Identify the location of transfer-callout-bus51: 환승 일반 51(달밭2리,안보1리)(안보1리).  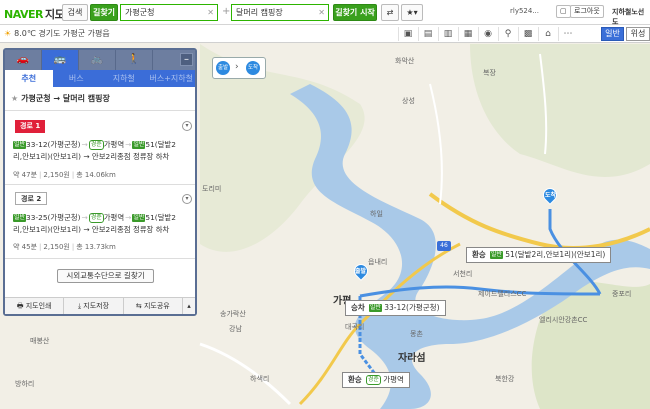
(539, 255).